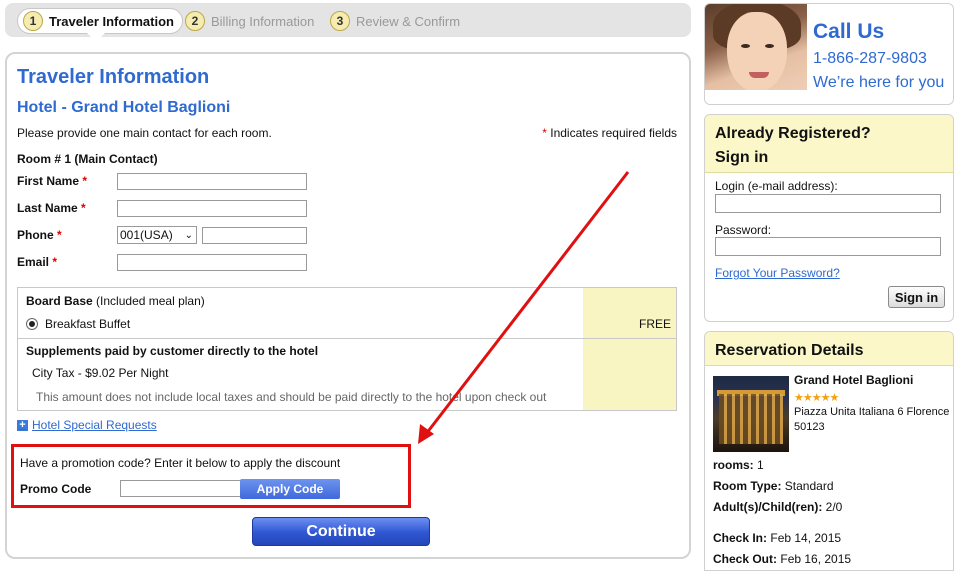 Image resolution: width=957 pixels, height=573 pixels. I want to click on rooms-row: rooms: 1, so click(738, 465).